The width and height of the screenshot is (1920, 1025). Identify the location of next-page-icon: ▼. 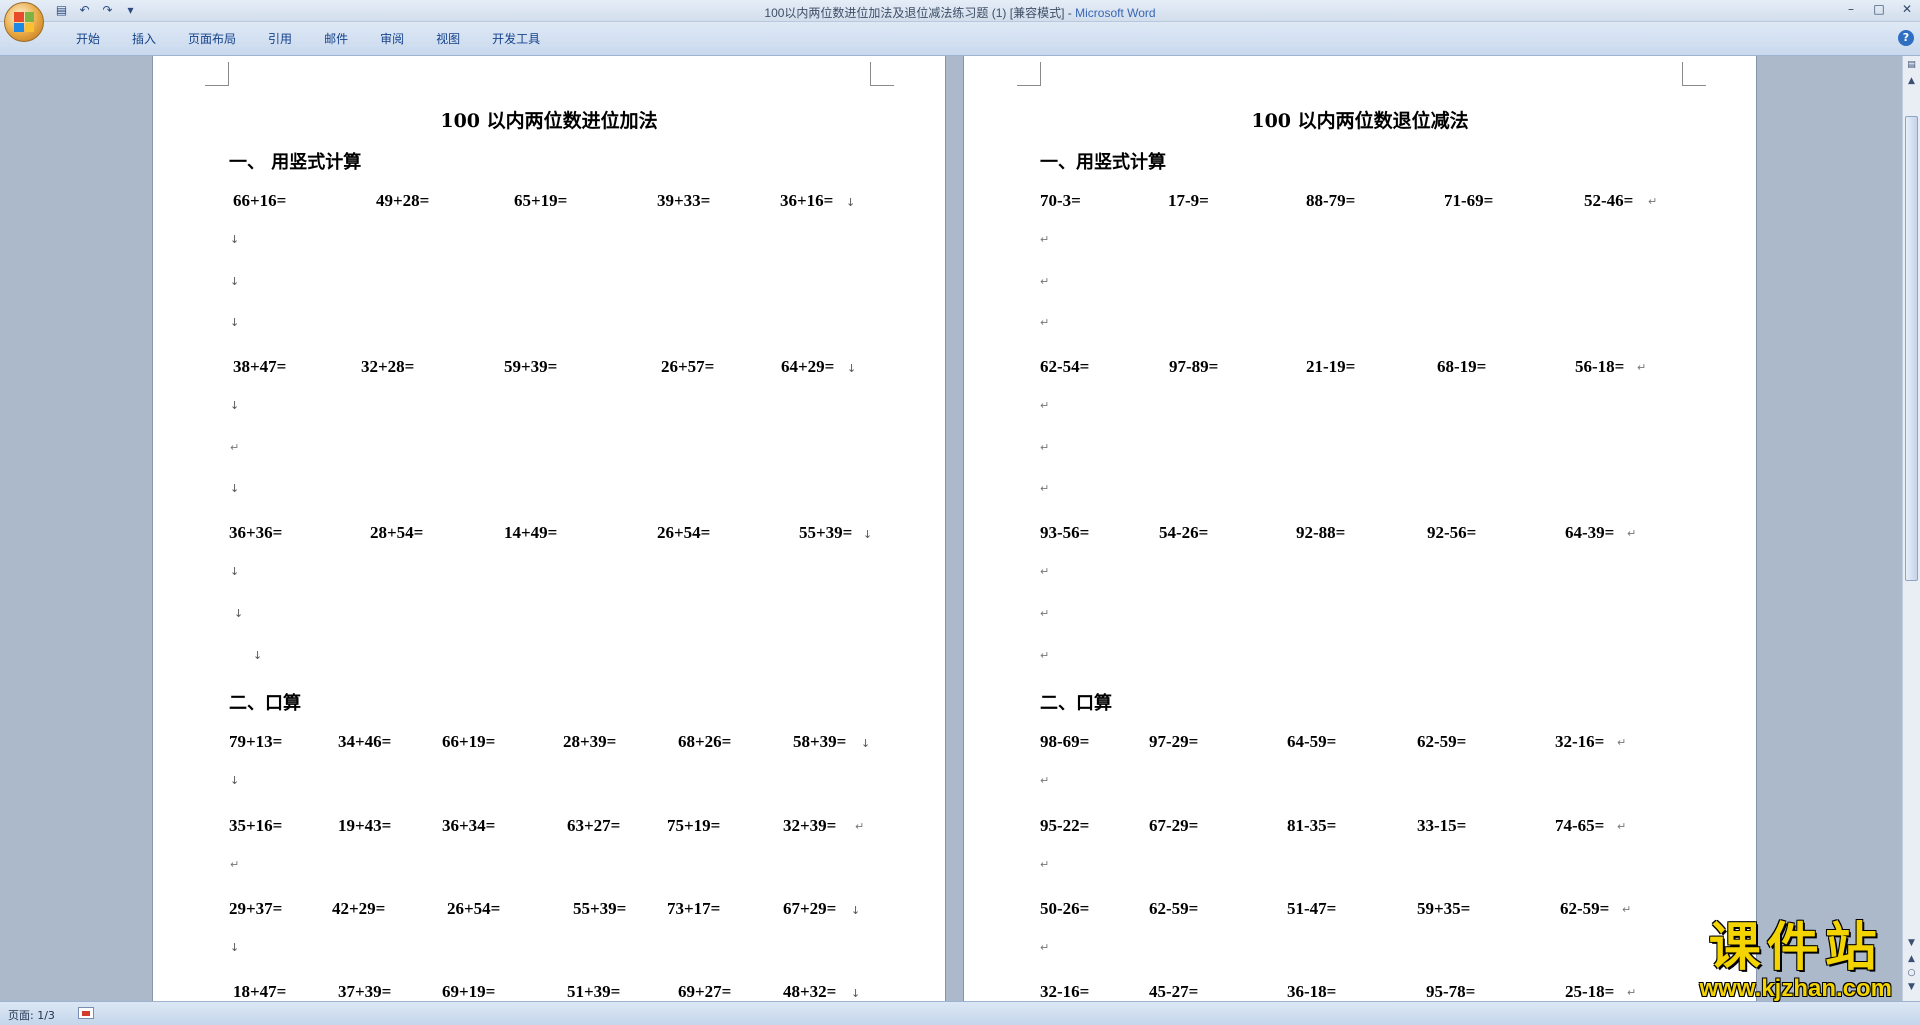
(1911, 987).